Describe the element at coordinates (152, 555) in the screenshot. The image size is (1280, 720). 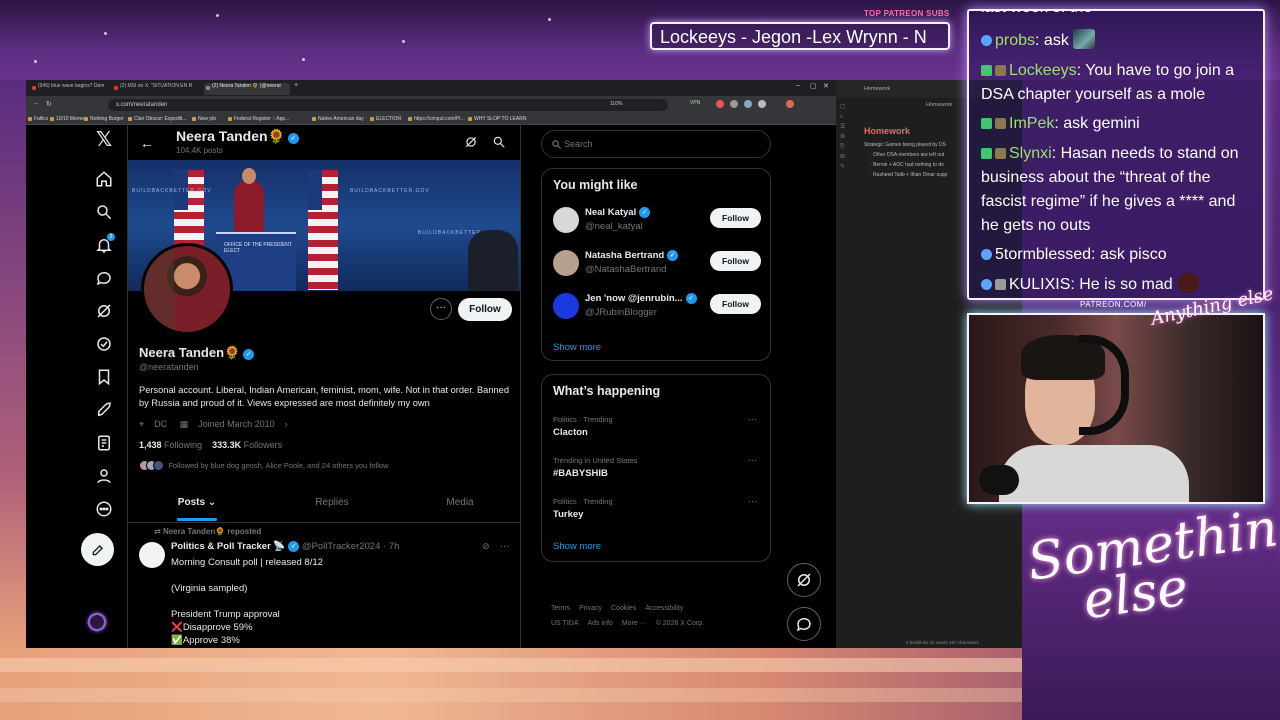
I see `tweet-avatar` at that location.